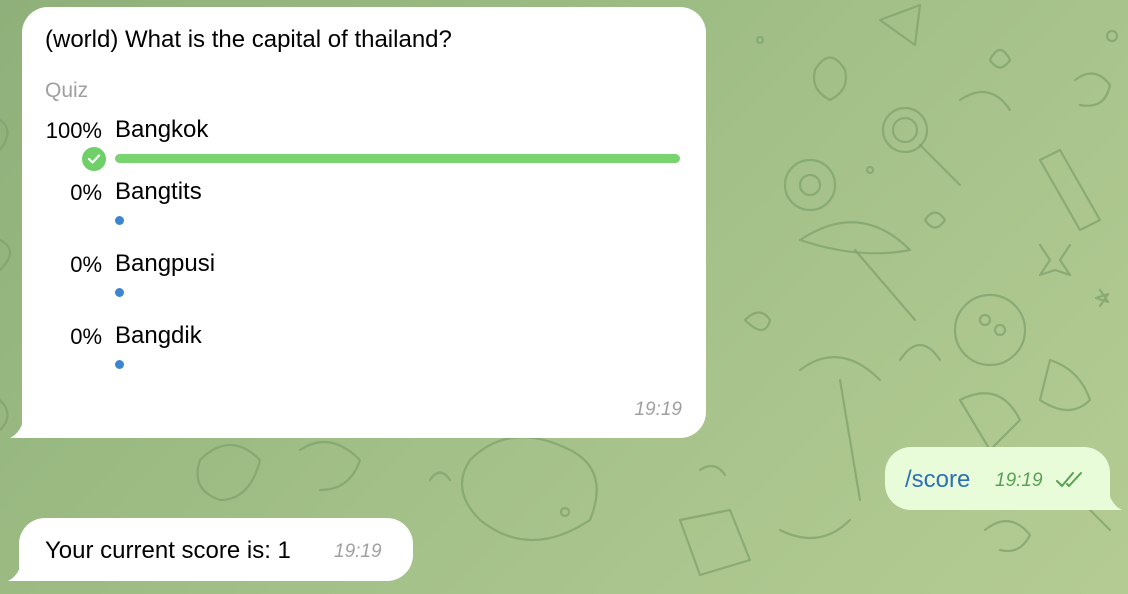  Describe the element at coordinates (67, 90) in the screenshot. I see `poll-type-label: Quiz` at that location.